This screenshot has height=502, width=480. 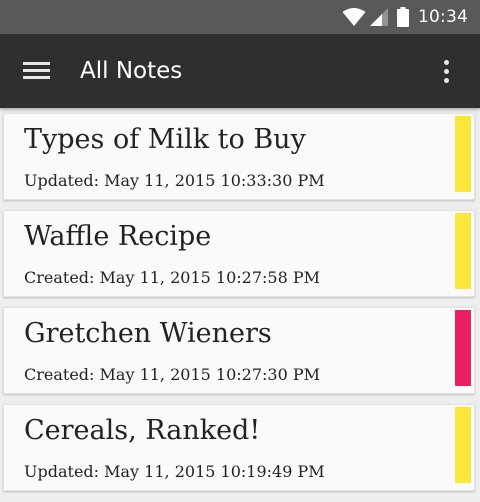 What do you see at coordinates (118, 236) in the screenshot?
I see `note-title: Waffle Recipe` at bounding box center [118, 236].